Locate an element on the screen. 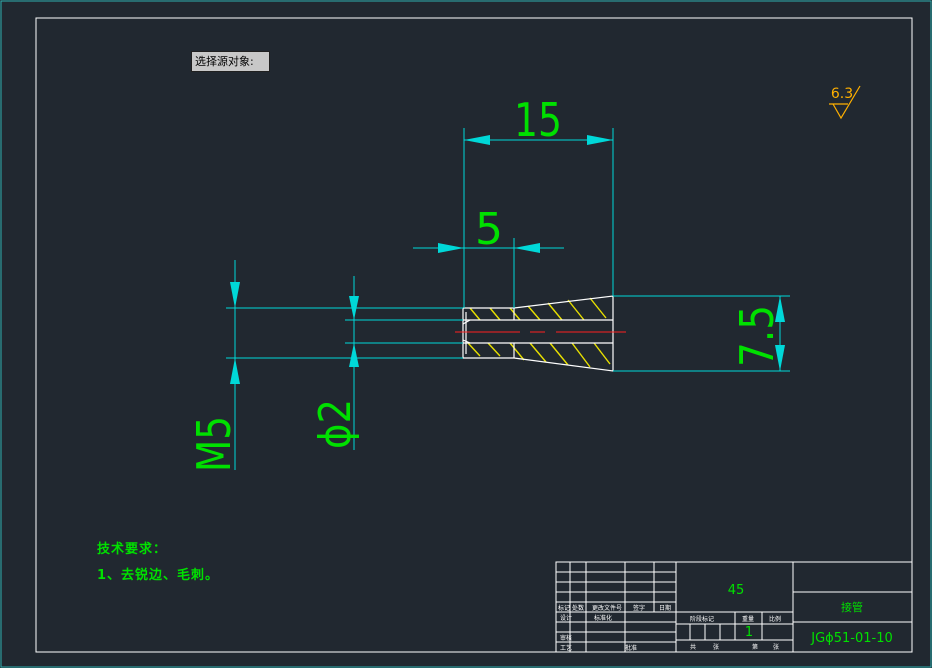 This screenshot has height=668, width=932. tb-label: 第 is located at coordinates (755, 647).